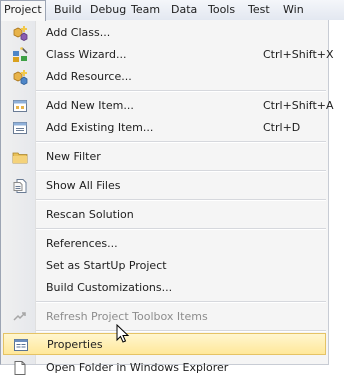 This screenshot has width=344, height=379. I want to click on menu-item-label: Properties, so click(75, 344).